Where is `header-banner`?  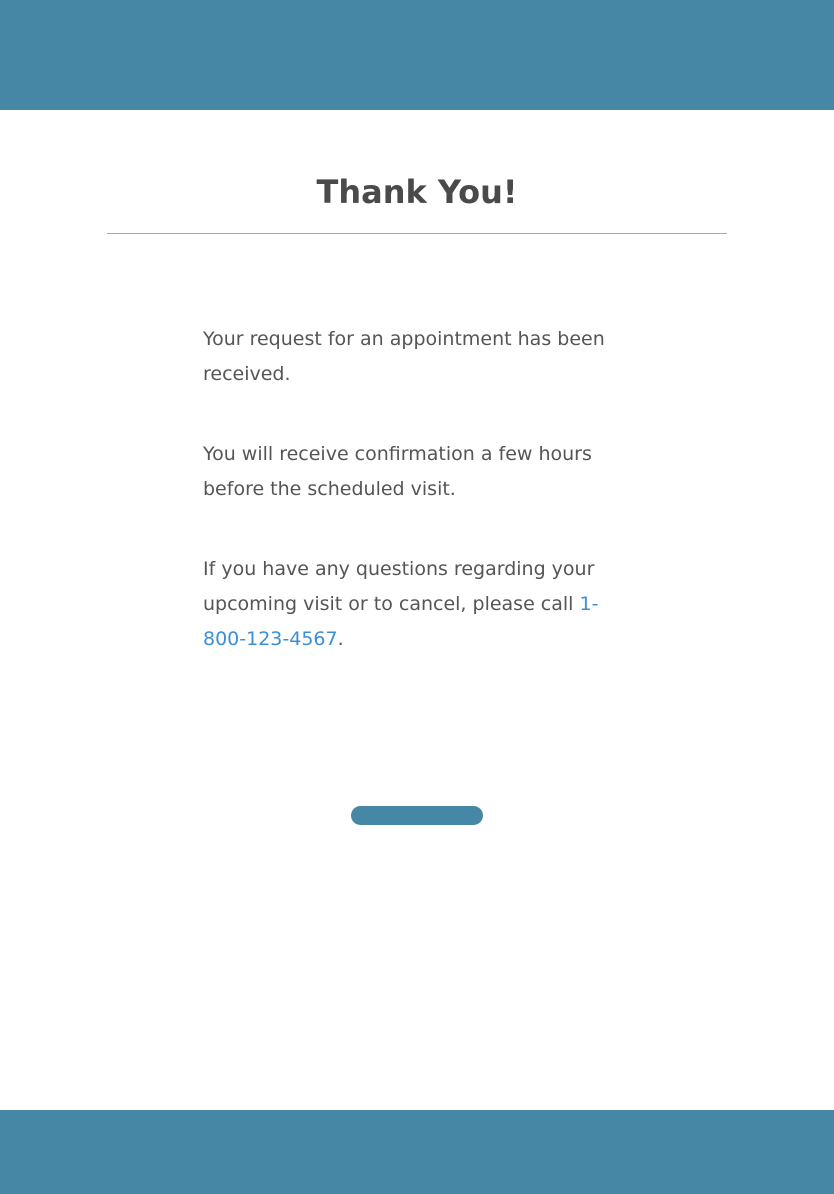
header-banner is located at coordinates (417, 55).